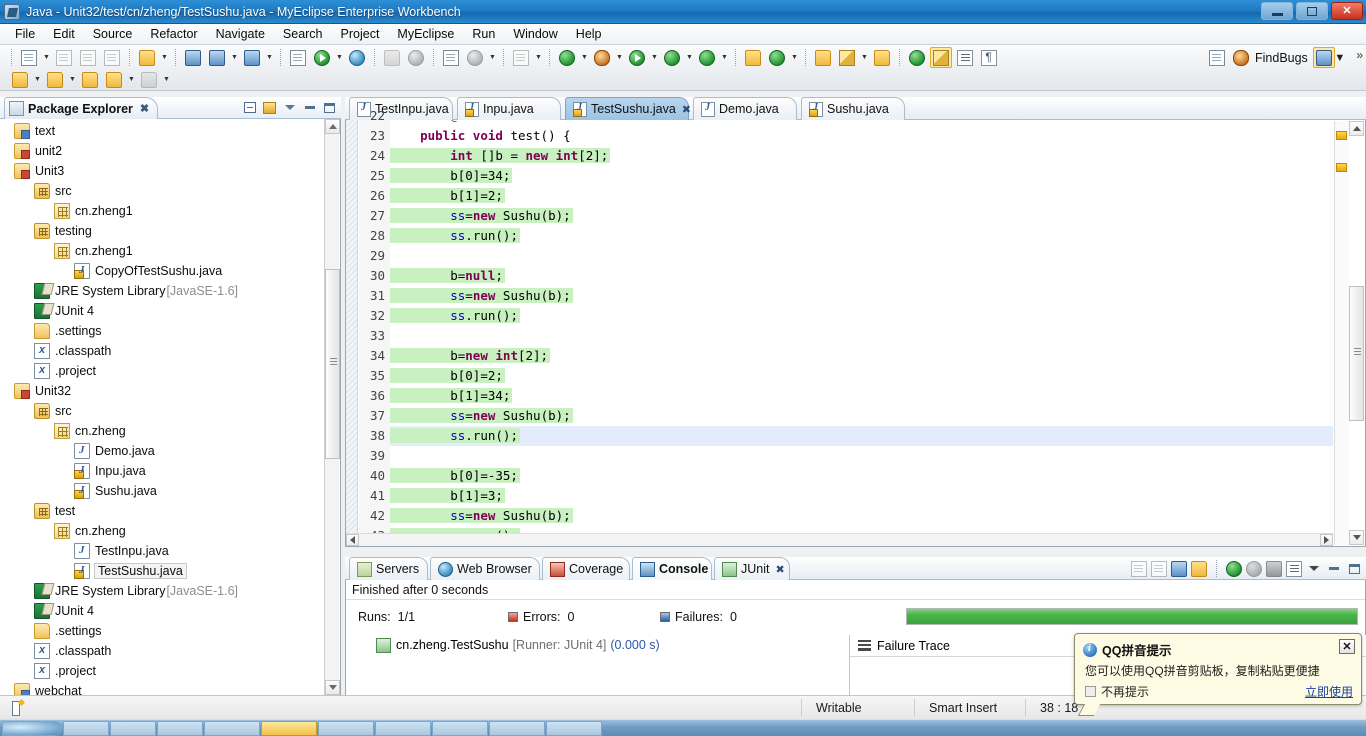  I want to click on new-wizard-icon, so click(29, 57).